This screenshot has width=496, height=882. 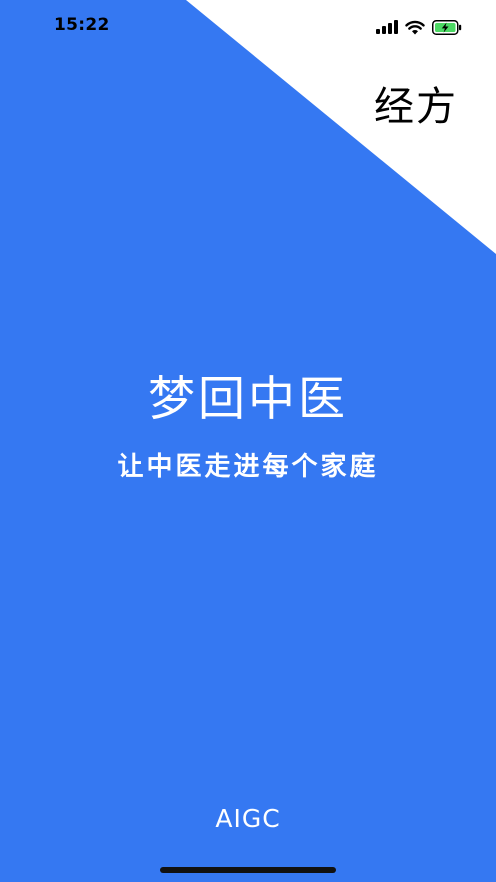 I want to click on home-indicator, so click(x=248, y=870).